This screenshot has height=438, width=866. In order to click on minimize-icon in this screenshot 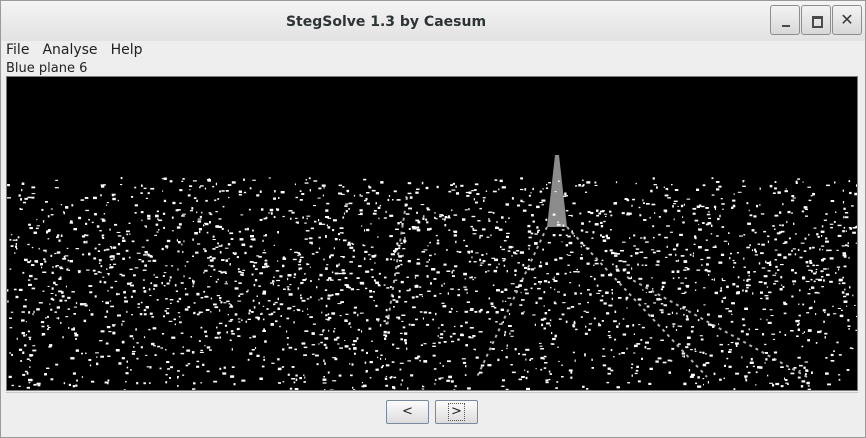, I will do `click(786, 26)`.